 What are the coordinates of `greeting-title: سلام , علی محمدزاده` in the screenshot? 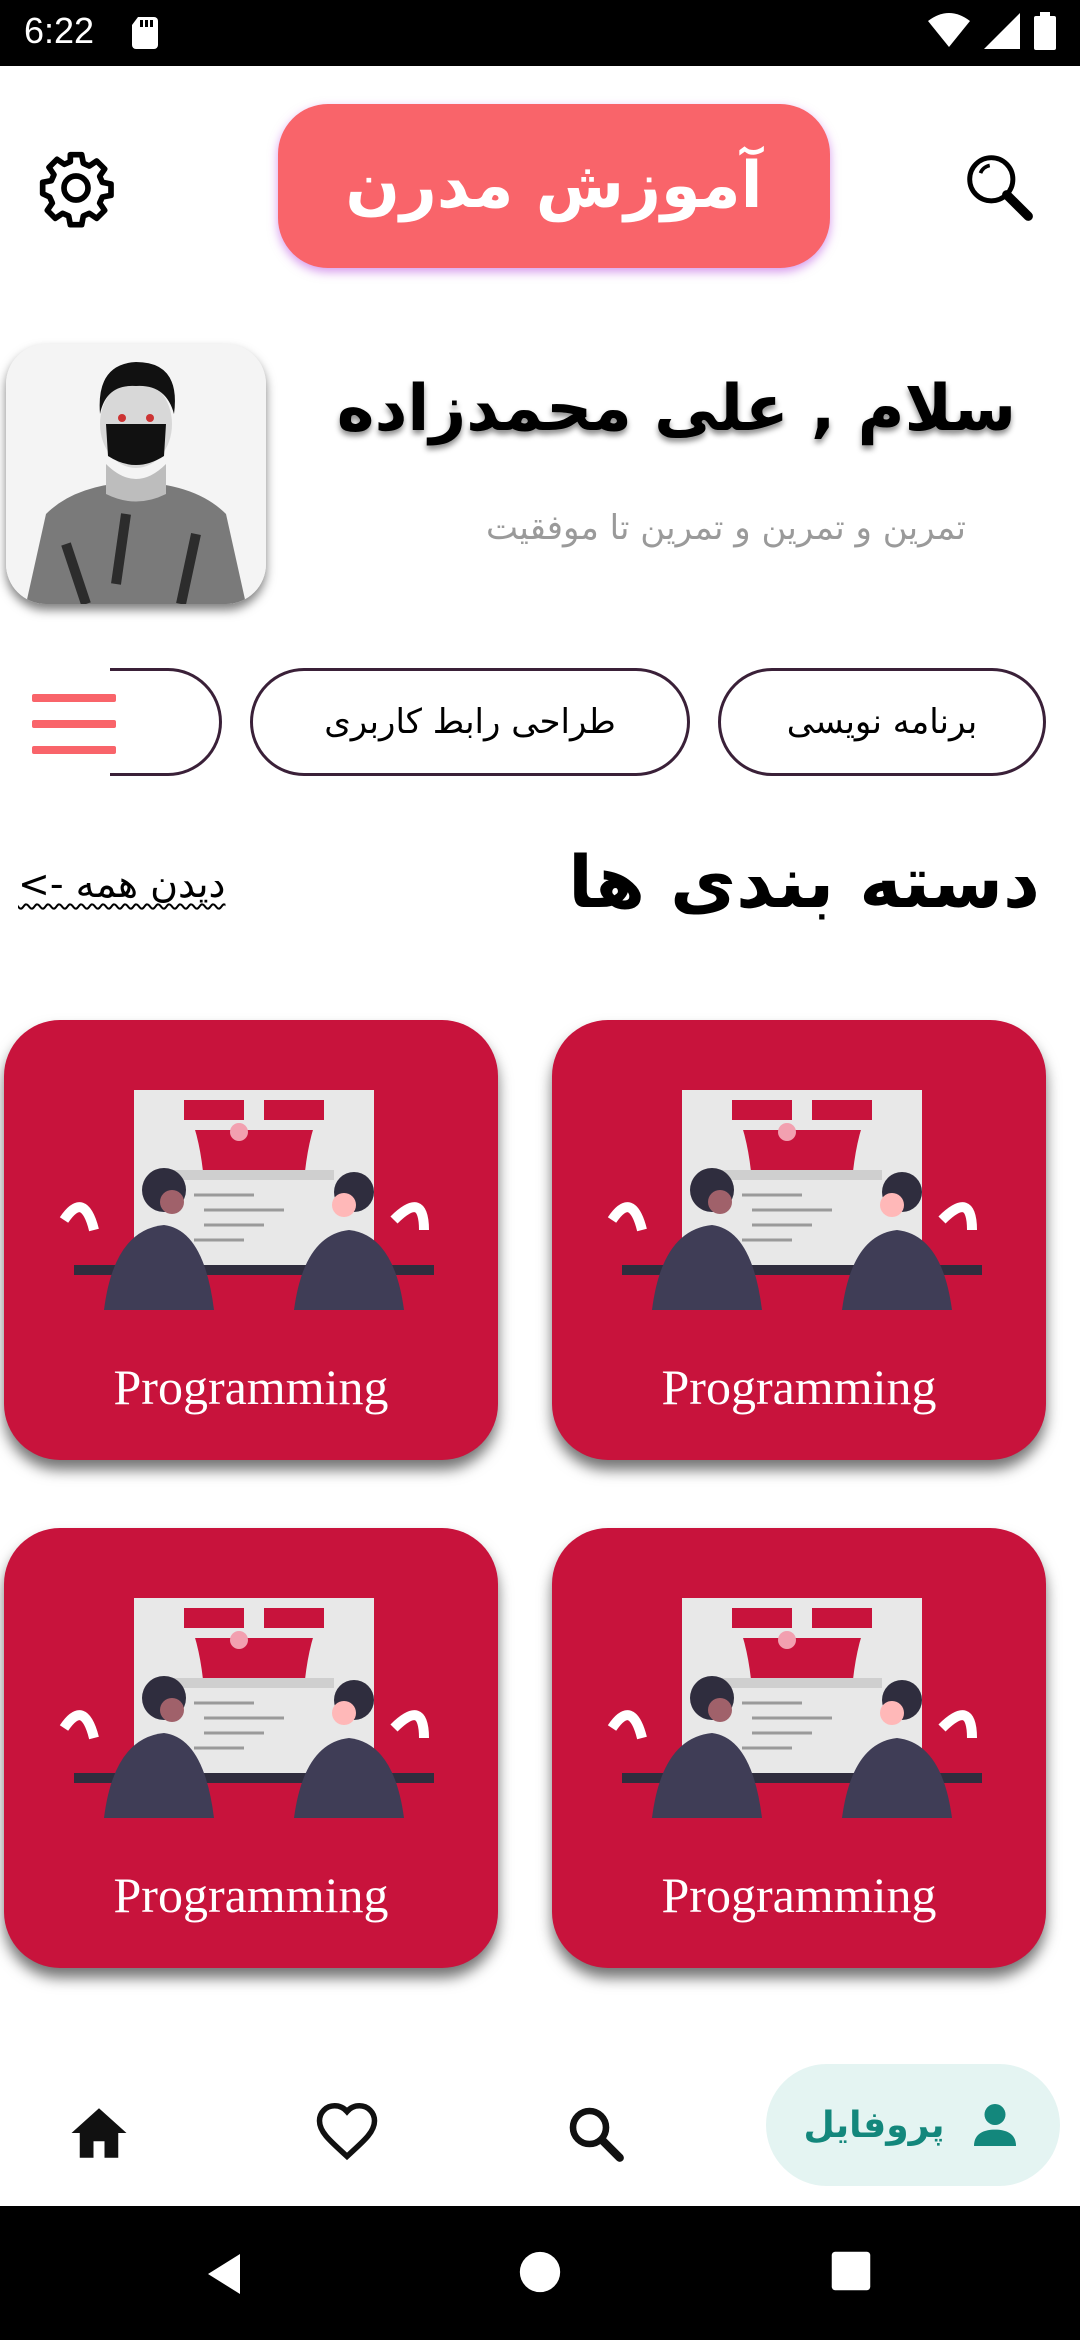 It's located at (676, 409).